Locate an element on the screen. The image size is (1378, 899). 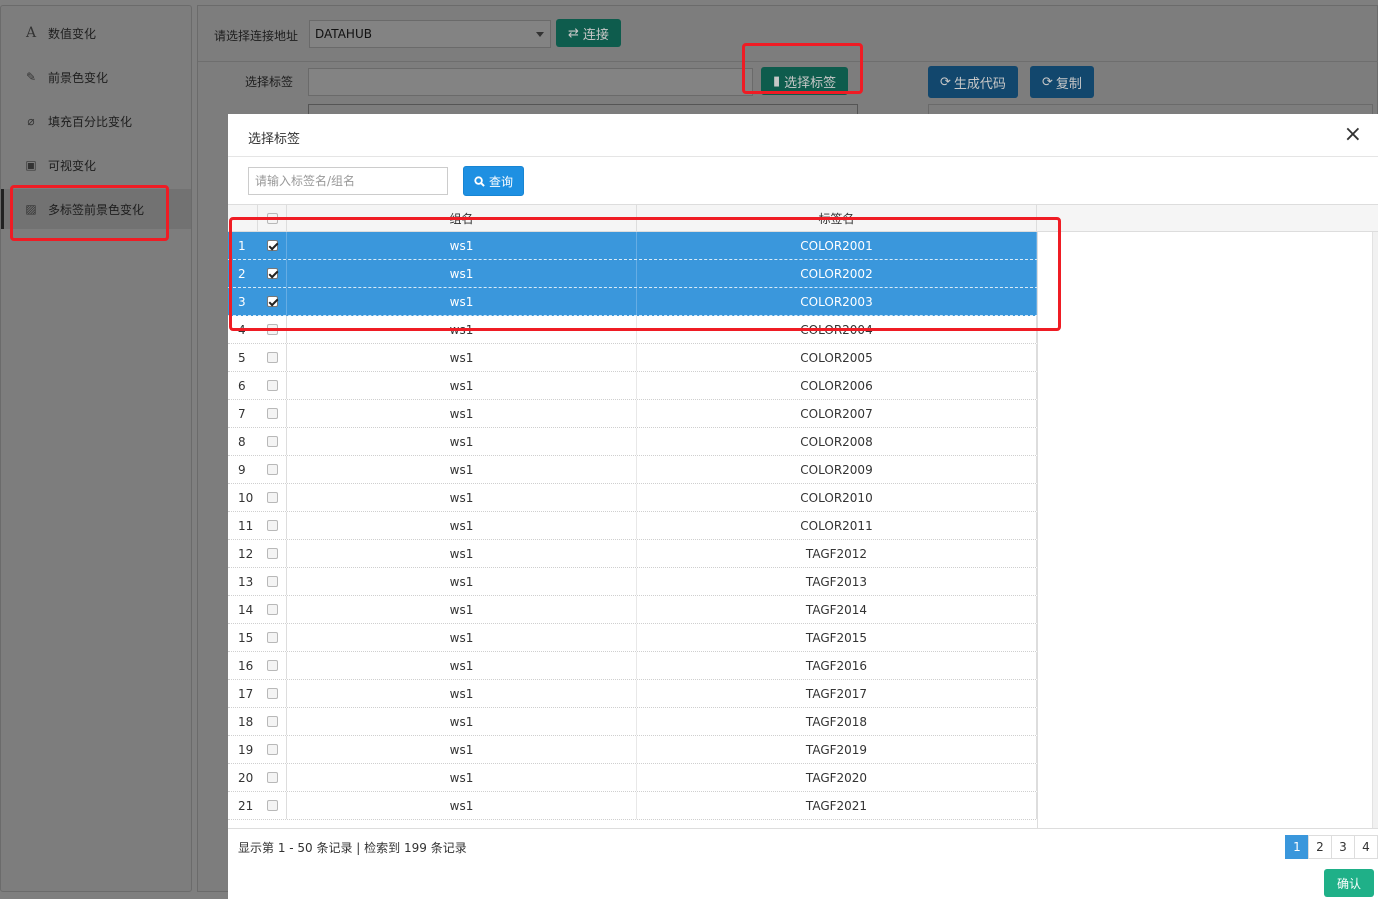
sidebar-item-label: 前景色变化 is located at coordinates (78, 77).